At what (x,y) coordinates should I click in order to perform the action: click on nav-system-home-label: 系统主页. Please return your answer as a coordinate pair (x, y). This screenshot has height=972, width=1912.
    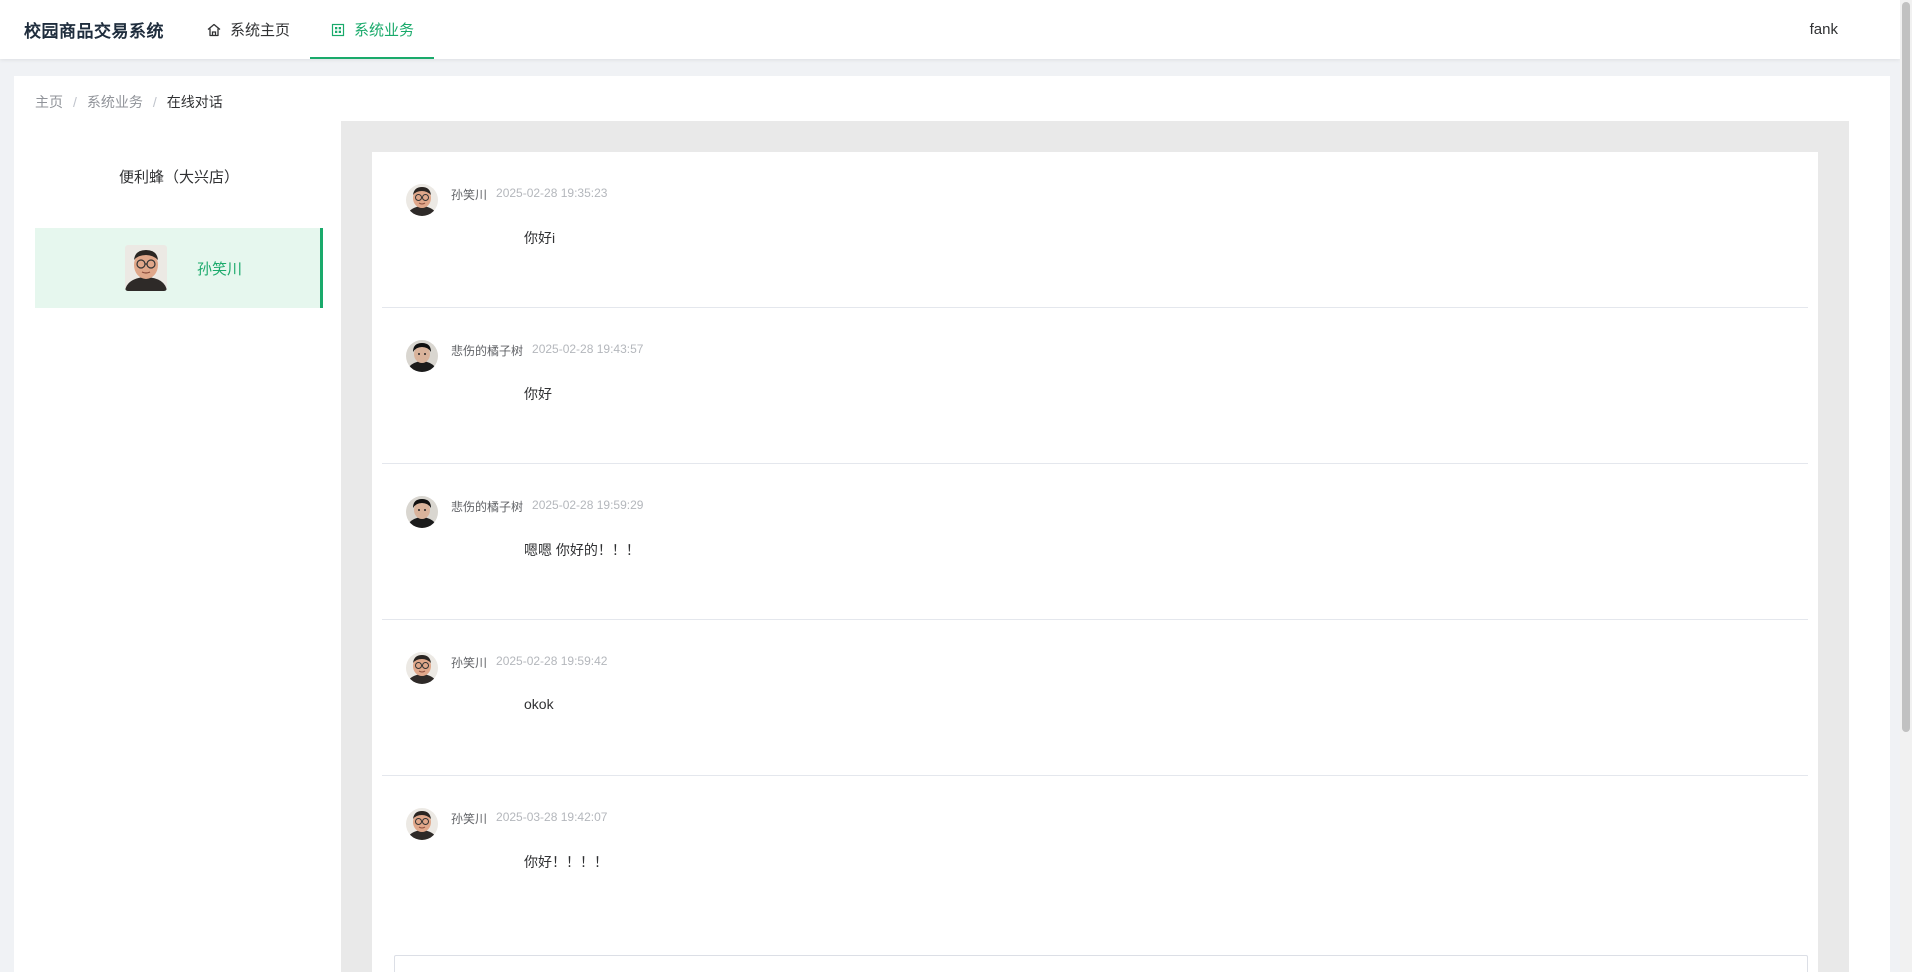
    Looking at the image, I should click on (260, 30).